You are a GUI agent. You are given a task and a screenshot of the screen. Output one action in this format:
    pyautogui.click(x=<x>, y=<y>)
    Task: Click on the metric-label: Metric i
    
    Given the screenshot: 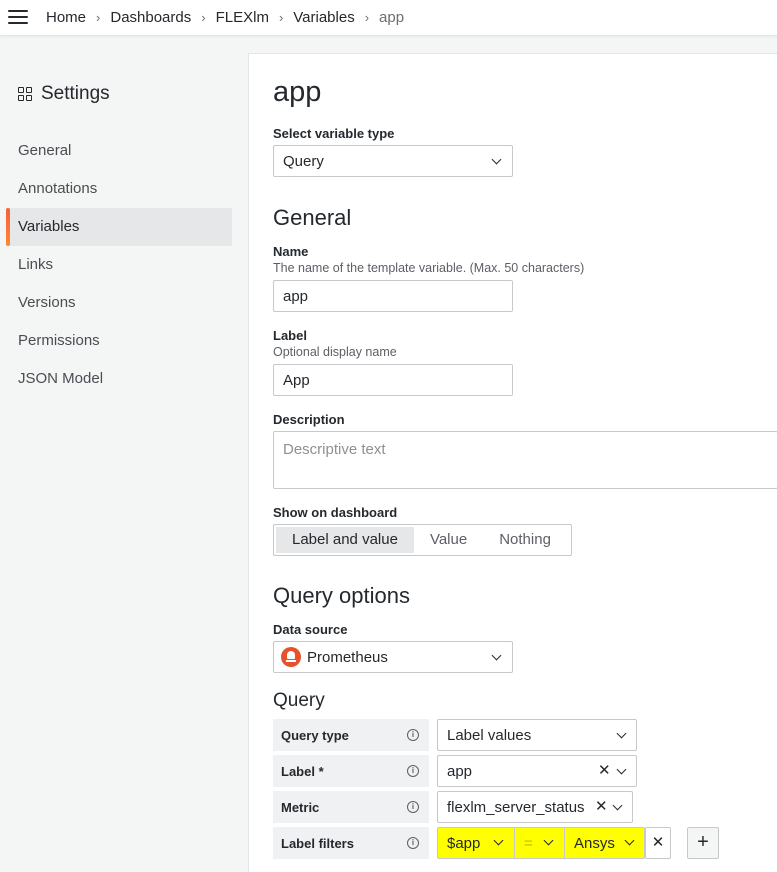 What is the action you would take?
    pyautogui.click(x=351, y=807)
    